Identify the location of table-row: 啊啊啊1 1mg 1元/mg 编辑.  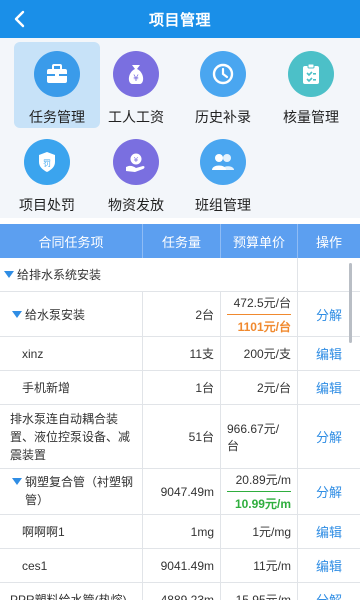
(180, 532).